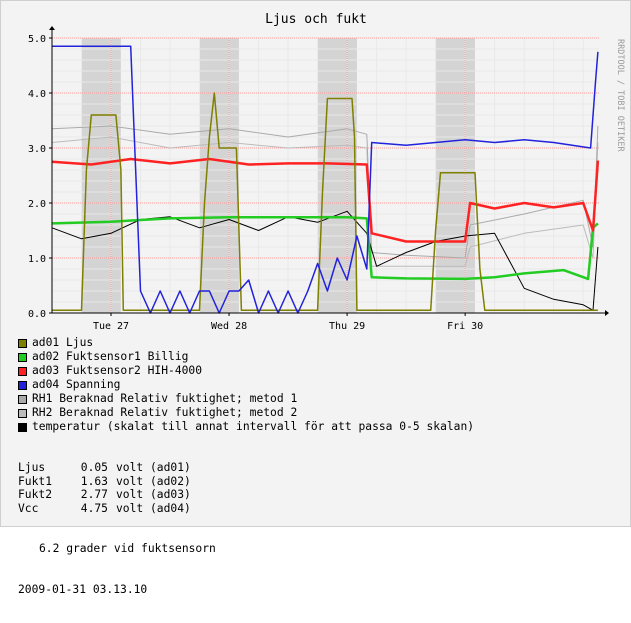  I want to click on y-tick-label: 0.0, so click(37, 314).